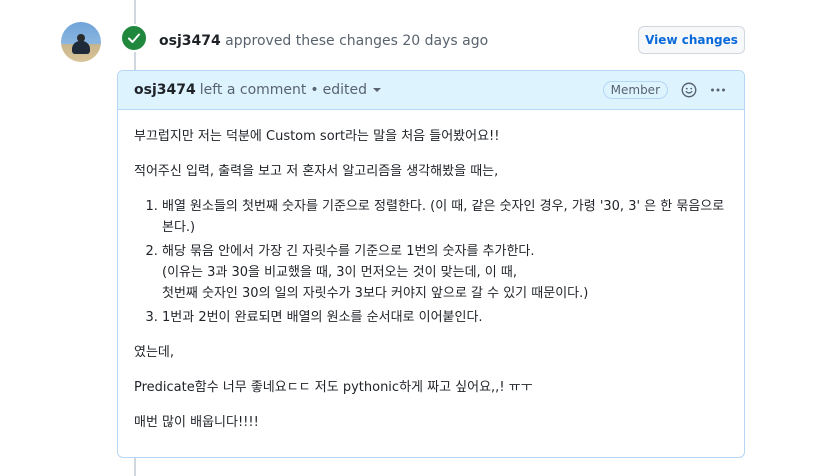 Image resolution: width=833 pixels, height=476 pixels. Describe the element at coordinates (311, 41) in the screenshot. I see `review-action: approved these changes` at that location.